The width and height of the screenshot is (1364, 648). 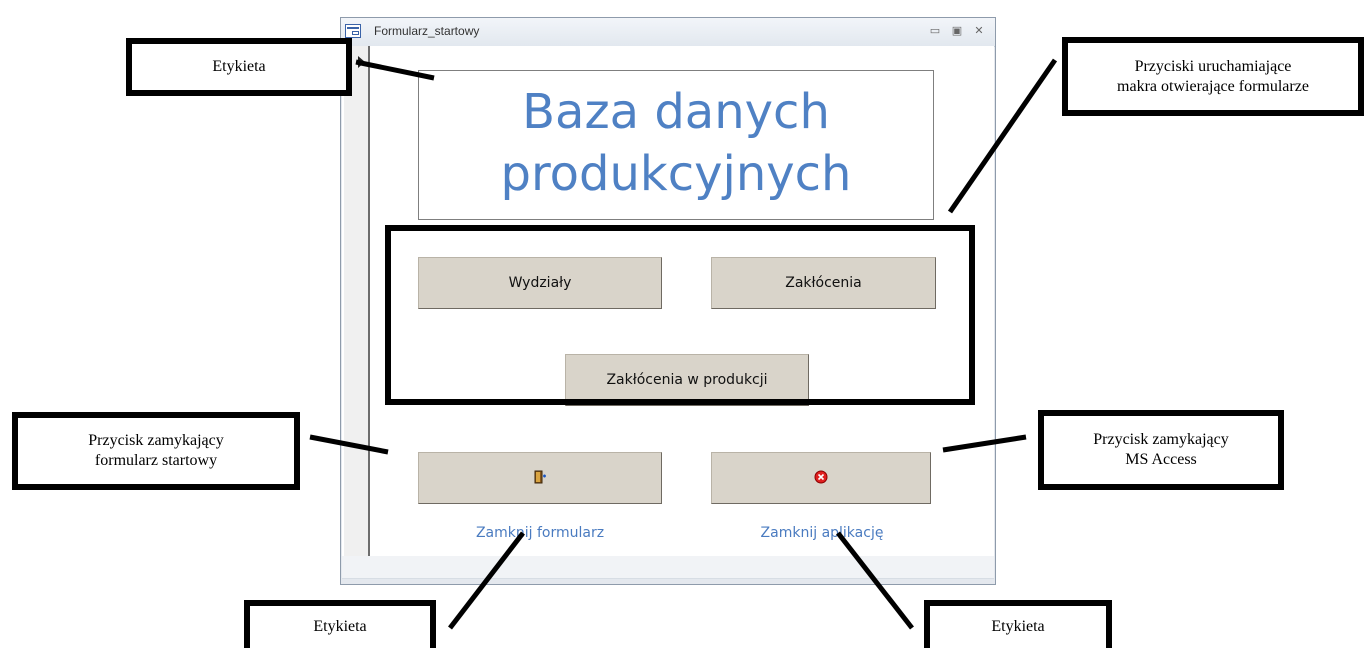 I want to click on close-window-icon: ✕, so click(x=979, y=31).